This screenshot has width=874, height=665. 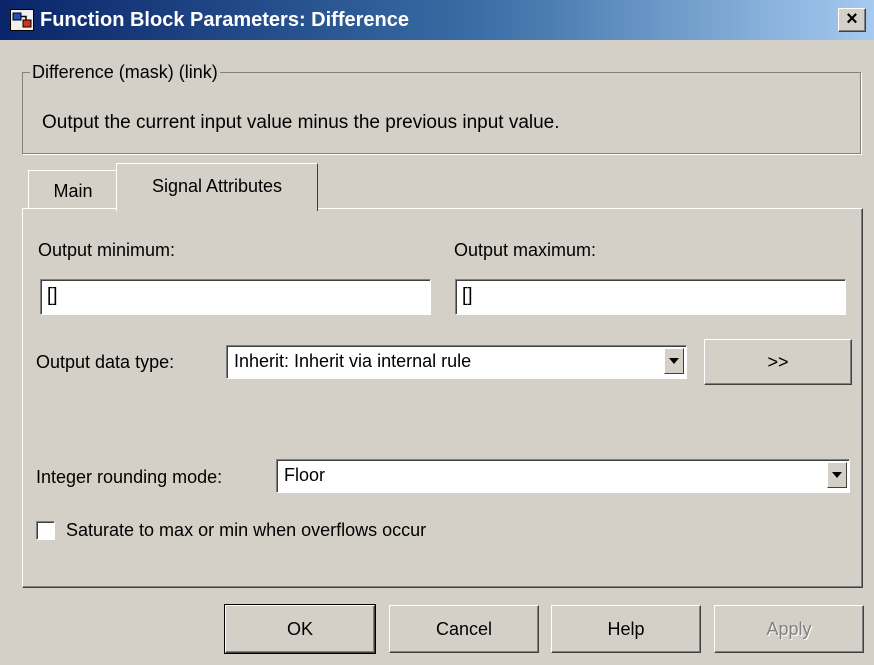 What do you see at coordinates (22, 20) in the screenshot?
I see `simulink-block-icon` at bounding box center [22, 20].